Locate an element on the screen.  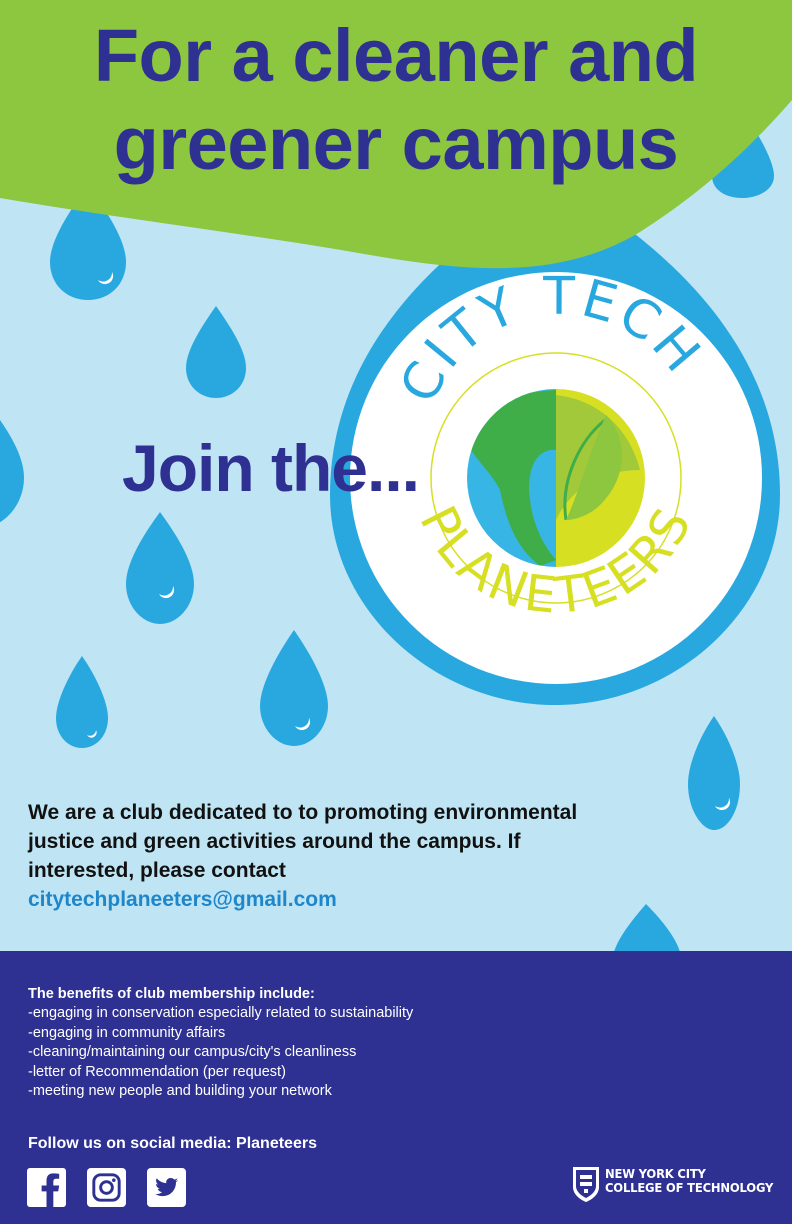
college-logo: NEW YORK CITY COLLEGE OF TECHNOLOGY is located at coordinates (678, 1185).